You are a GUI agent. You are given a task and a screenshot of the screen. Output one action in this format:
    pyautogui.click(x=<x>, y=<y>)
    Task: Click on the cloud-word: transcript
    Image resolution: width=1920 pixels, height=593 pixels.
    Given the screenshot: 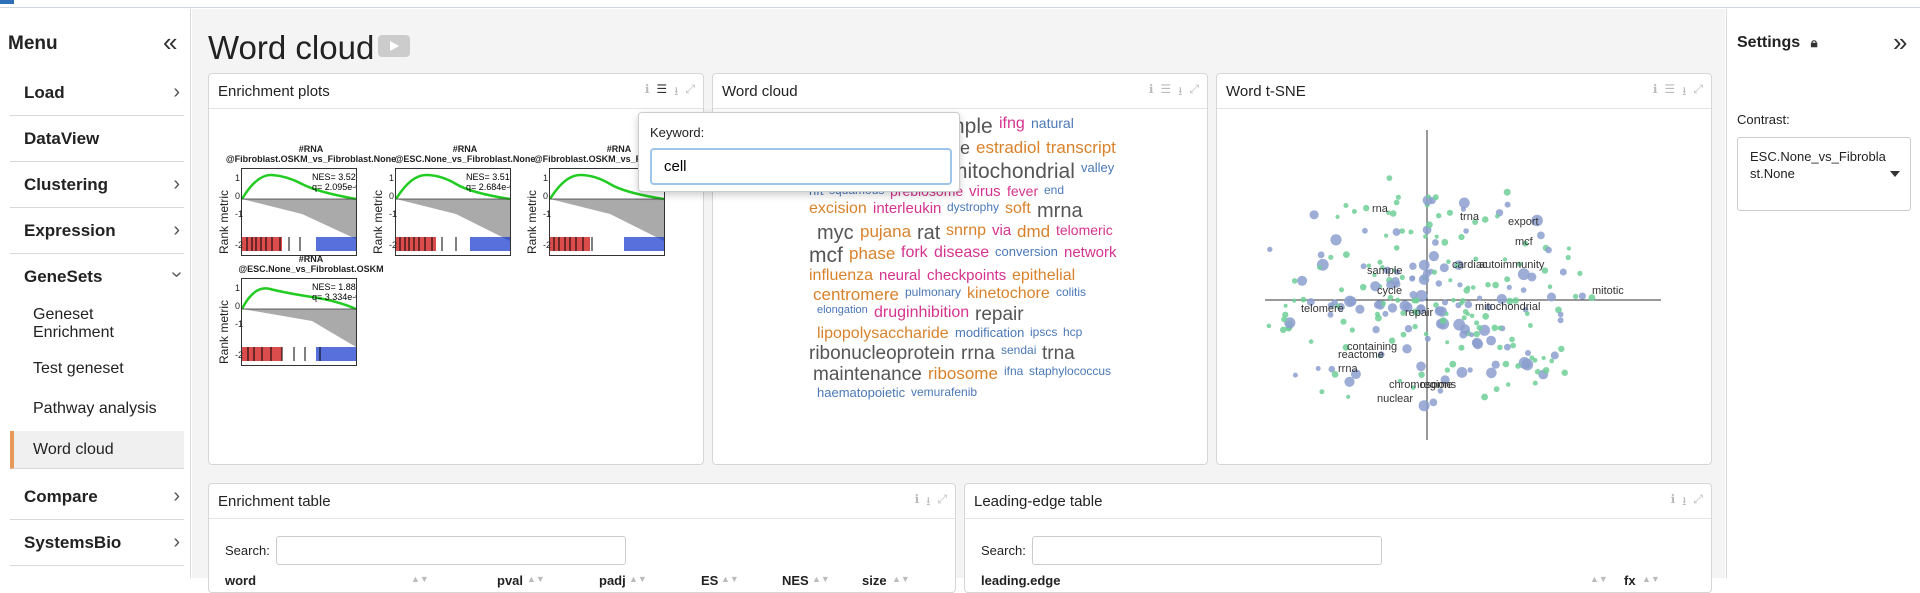 What is the action you would take?
    pyautogui.click(x=1081, y=147)
    